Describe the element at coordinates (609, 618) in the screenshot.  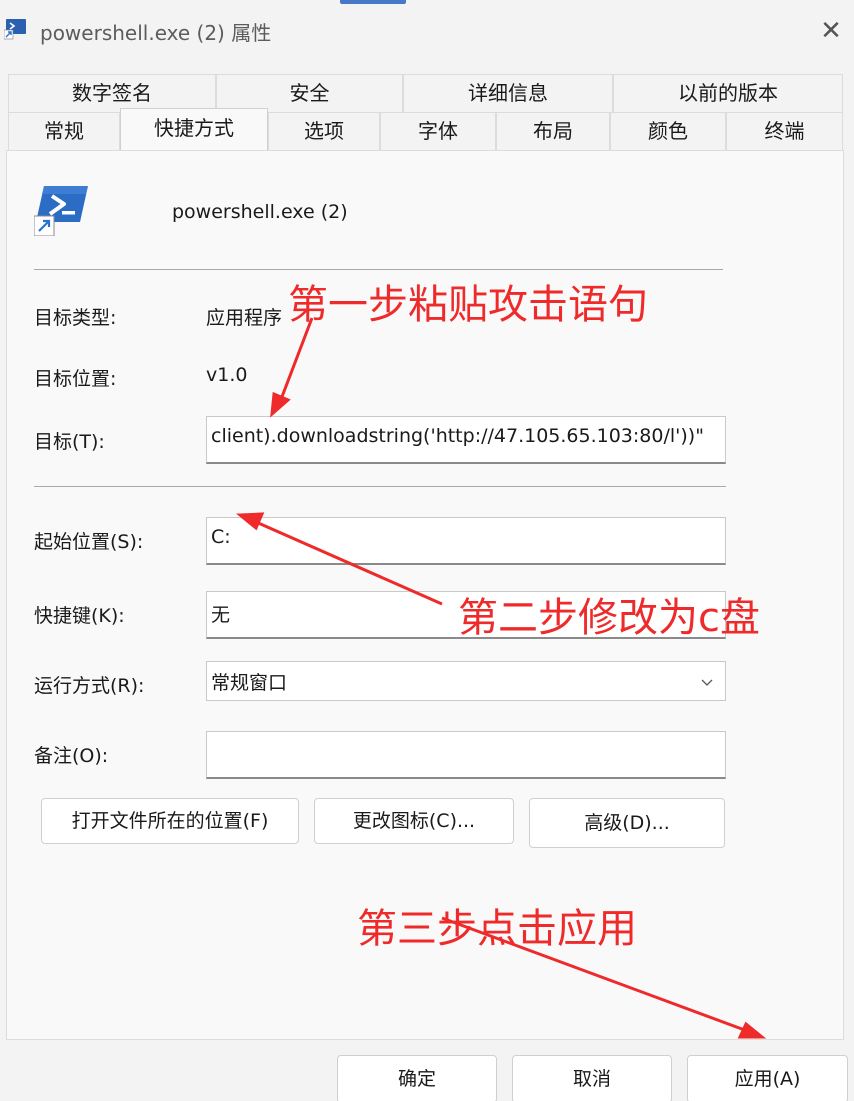
I see `annotation-step2: 第二步修改为c盘` at that location.